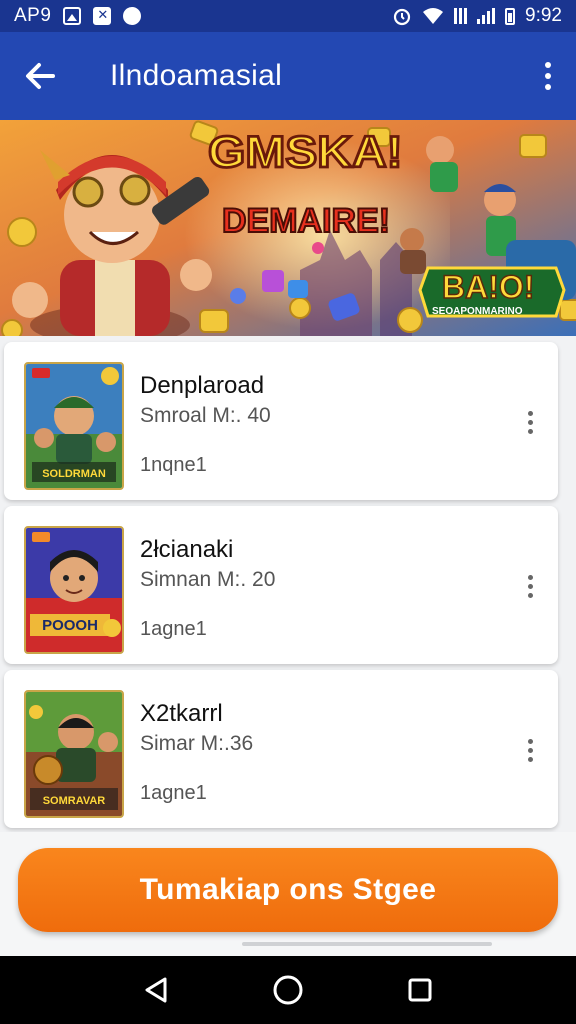 This screenshot has height=1024, width=576. What do you see at coordinates (305, 152) in the screenshot?
I see `banner-headline-1: GMSKA!` at bounding box center [305, 152].